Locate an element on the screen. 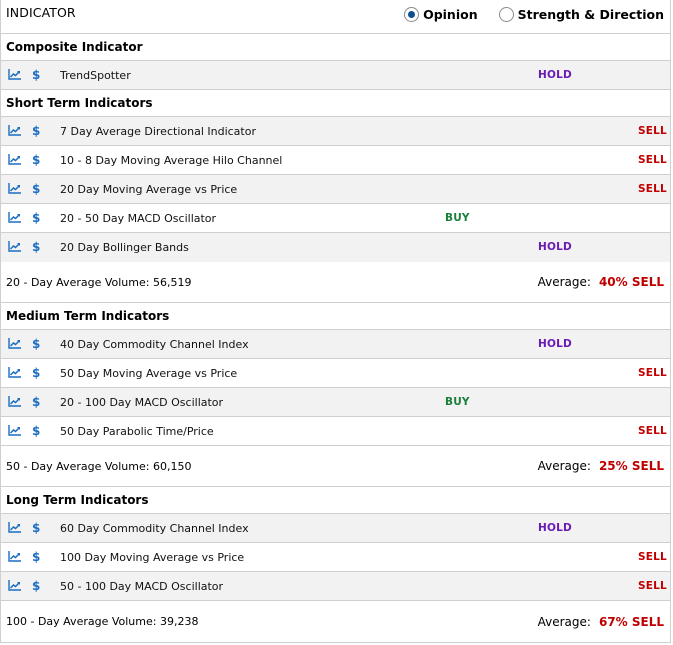  section-title-long-term: Long Term Indicators is located at coordinates (335, 500).